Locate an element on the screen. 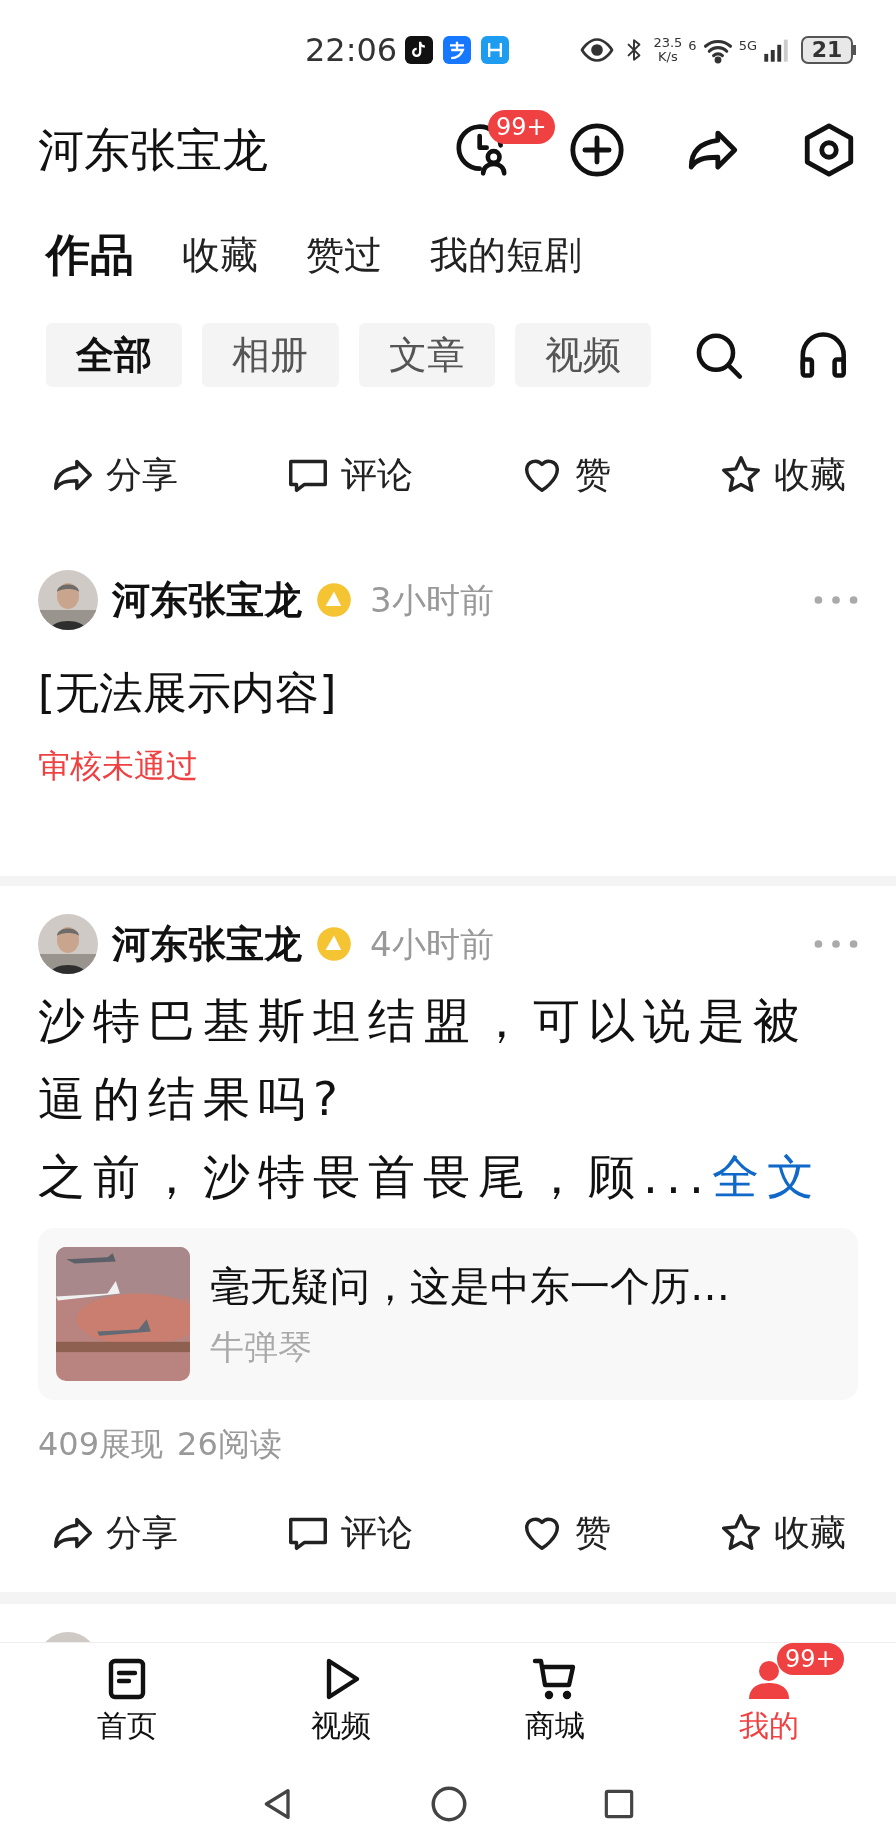 Image resolution: width=896 pixels, height=1848 pixels. tab: 我的短剧 is located at coordinates (506, 255).